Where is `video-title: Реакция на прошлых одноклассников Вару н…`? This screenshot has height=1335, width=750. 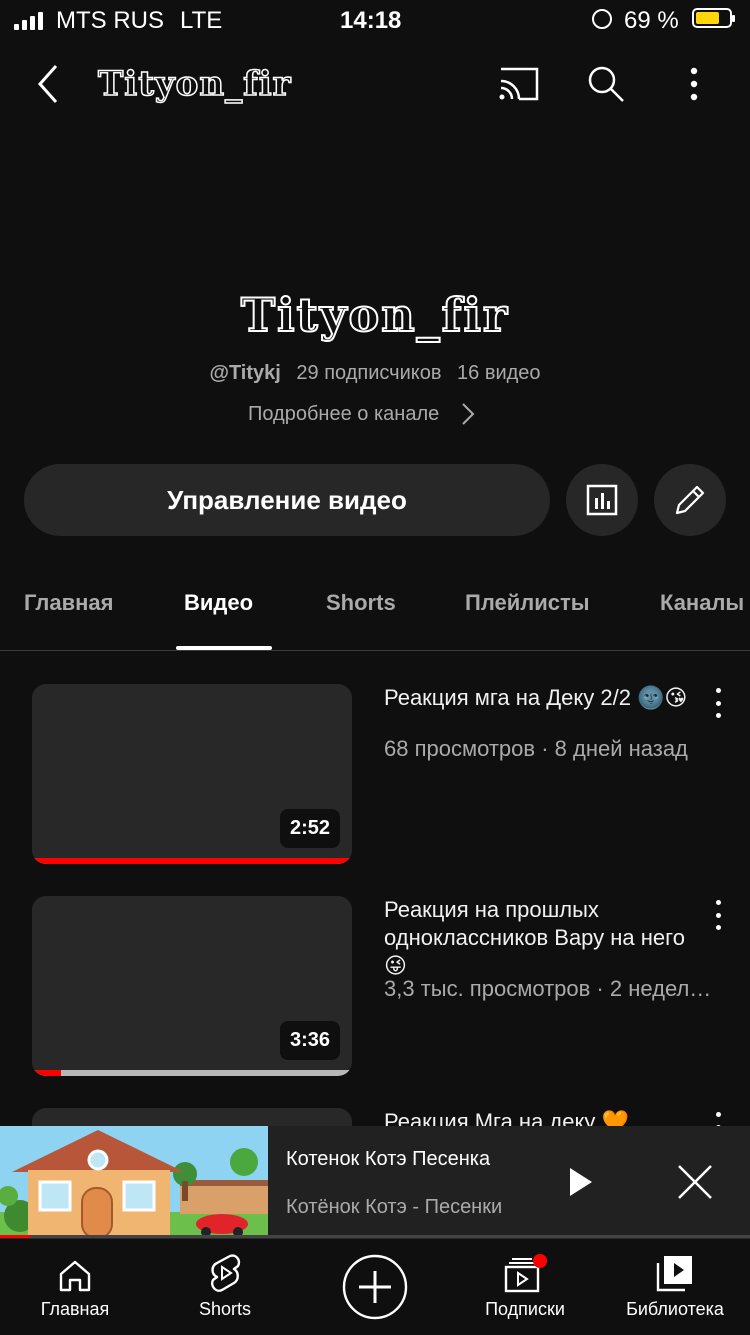
video-title: Реакция на прошлых одноклассников Вару н… is located at coordinates (544, 938).